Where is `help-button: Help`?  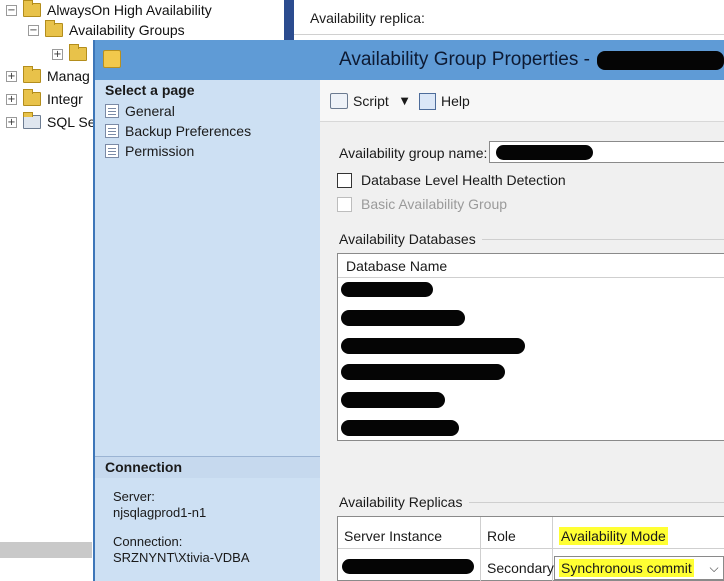
help-button: Help is located at coordinates (444, 101).